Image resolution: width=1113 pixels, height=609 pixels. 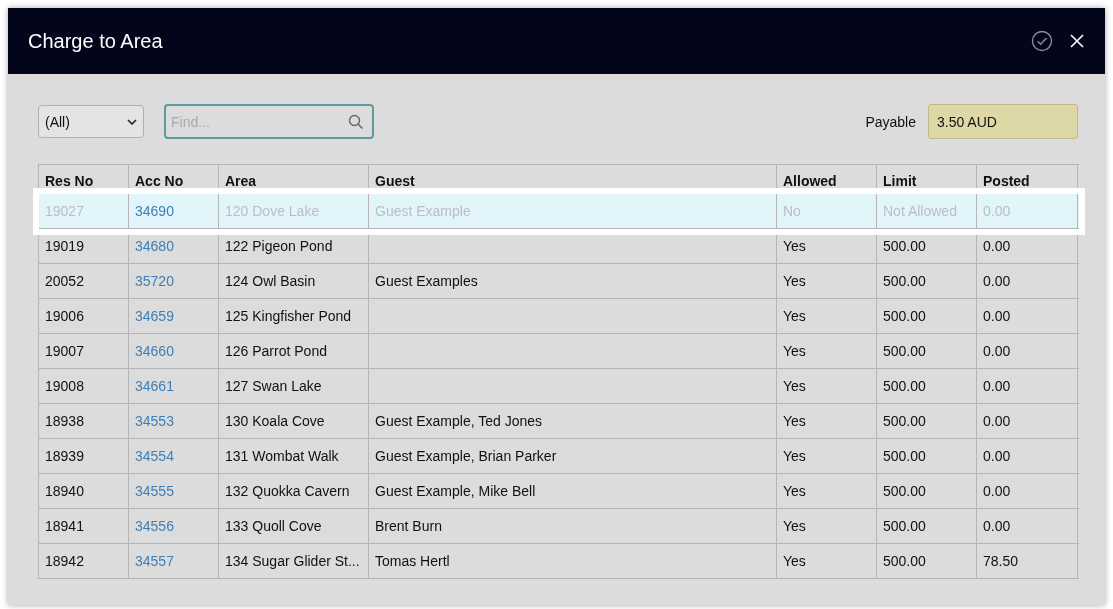 I want to click on table-cell: 18938, so click(x=64, y=421).